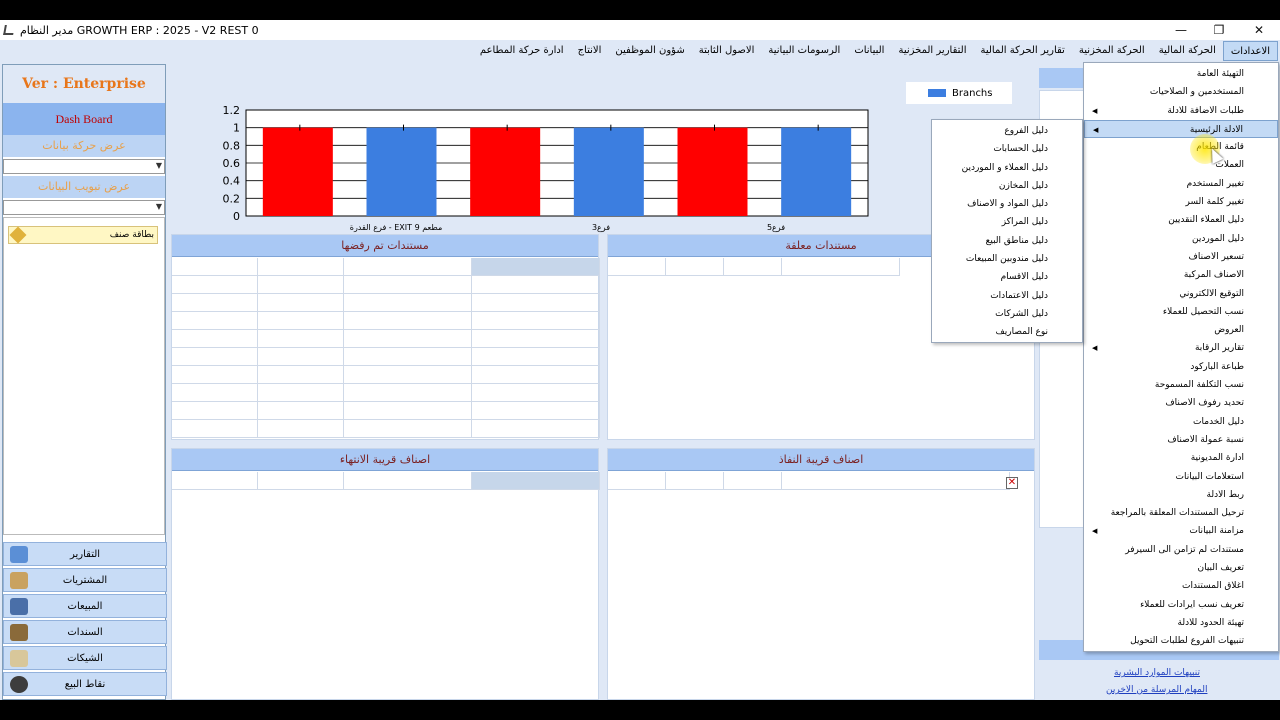 Image resolution: width=1280 pixels, height=720 pixels. What do you see at coordinates (85, 658) in the screenshot?
I see `nav-cheques: الشيكات` at bounding box center [85, 658].